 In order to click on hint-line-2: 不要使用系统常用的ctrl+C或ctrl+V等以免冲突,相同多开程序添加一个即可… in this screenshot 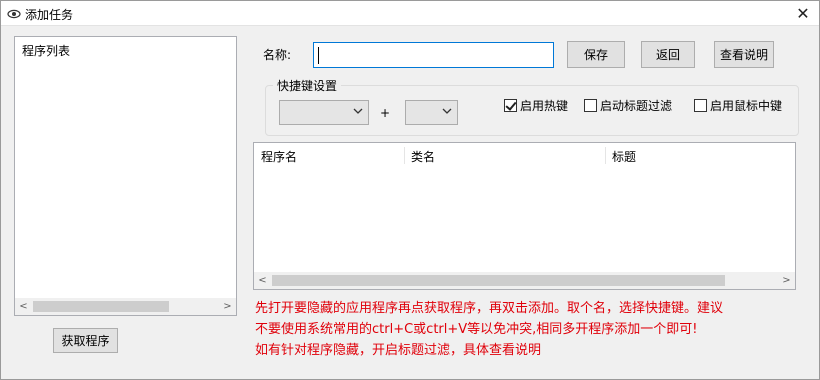, I will do `click(476, 329)`.